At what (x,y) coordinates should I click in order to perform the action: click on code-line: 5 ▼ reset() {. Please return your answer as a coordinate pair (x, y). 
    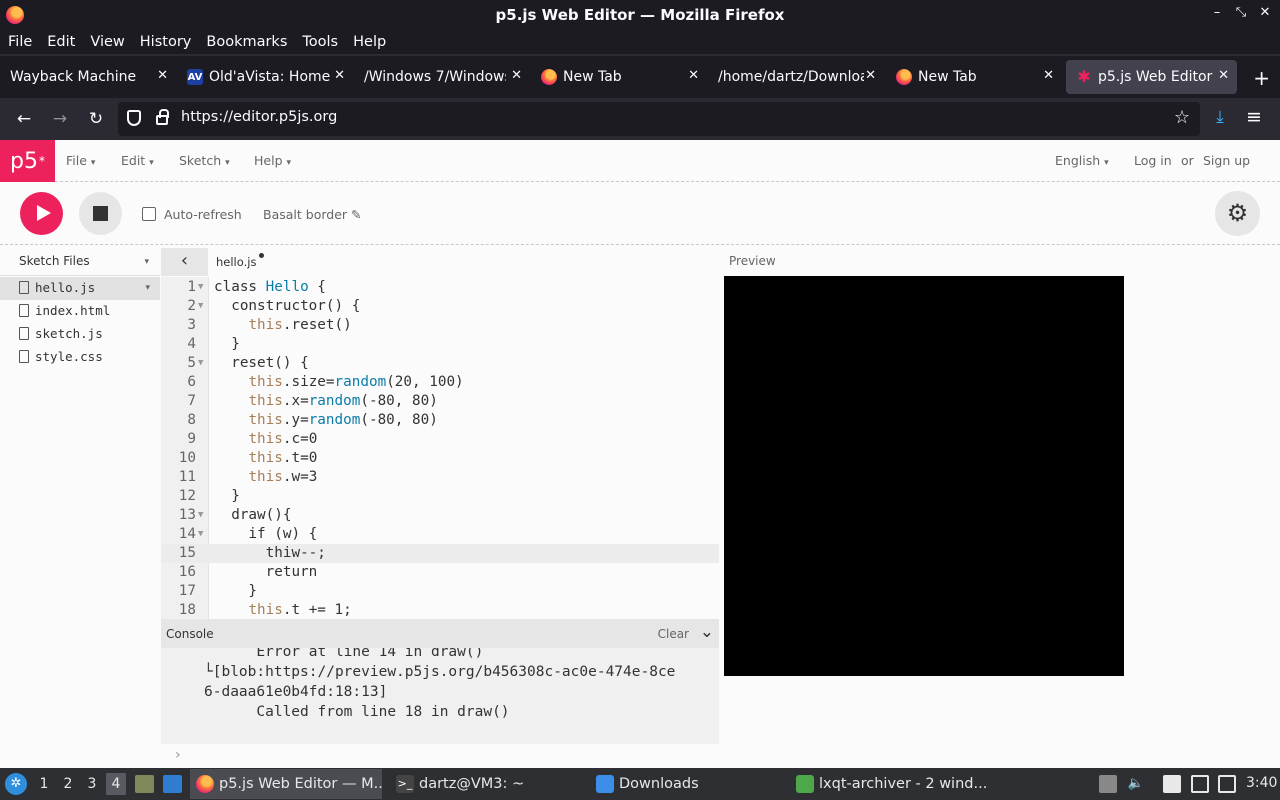
    Looking at the image, I should click on (440, 363).